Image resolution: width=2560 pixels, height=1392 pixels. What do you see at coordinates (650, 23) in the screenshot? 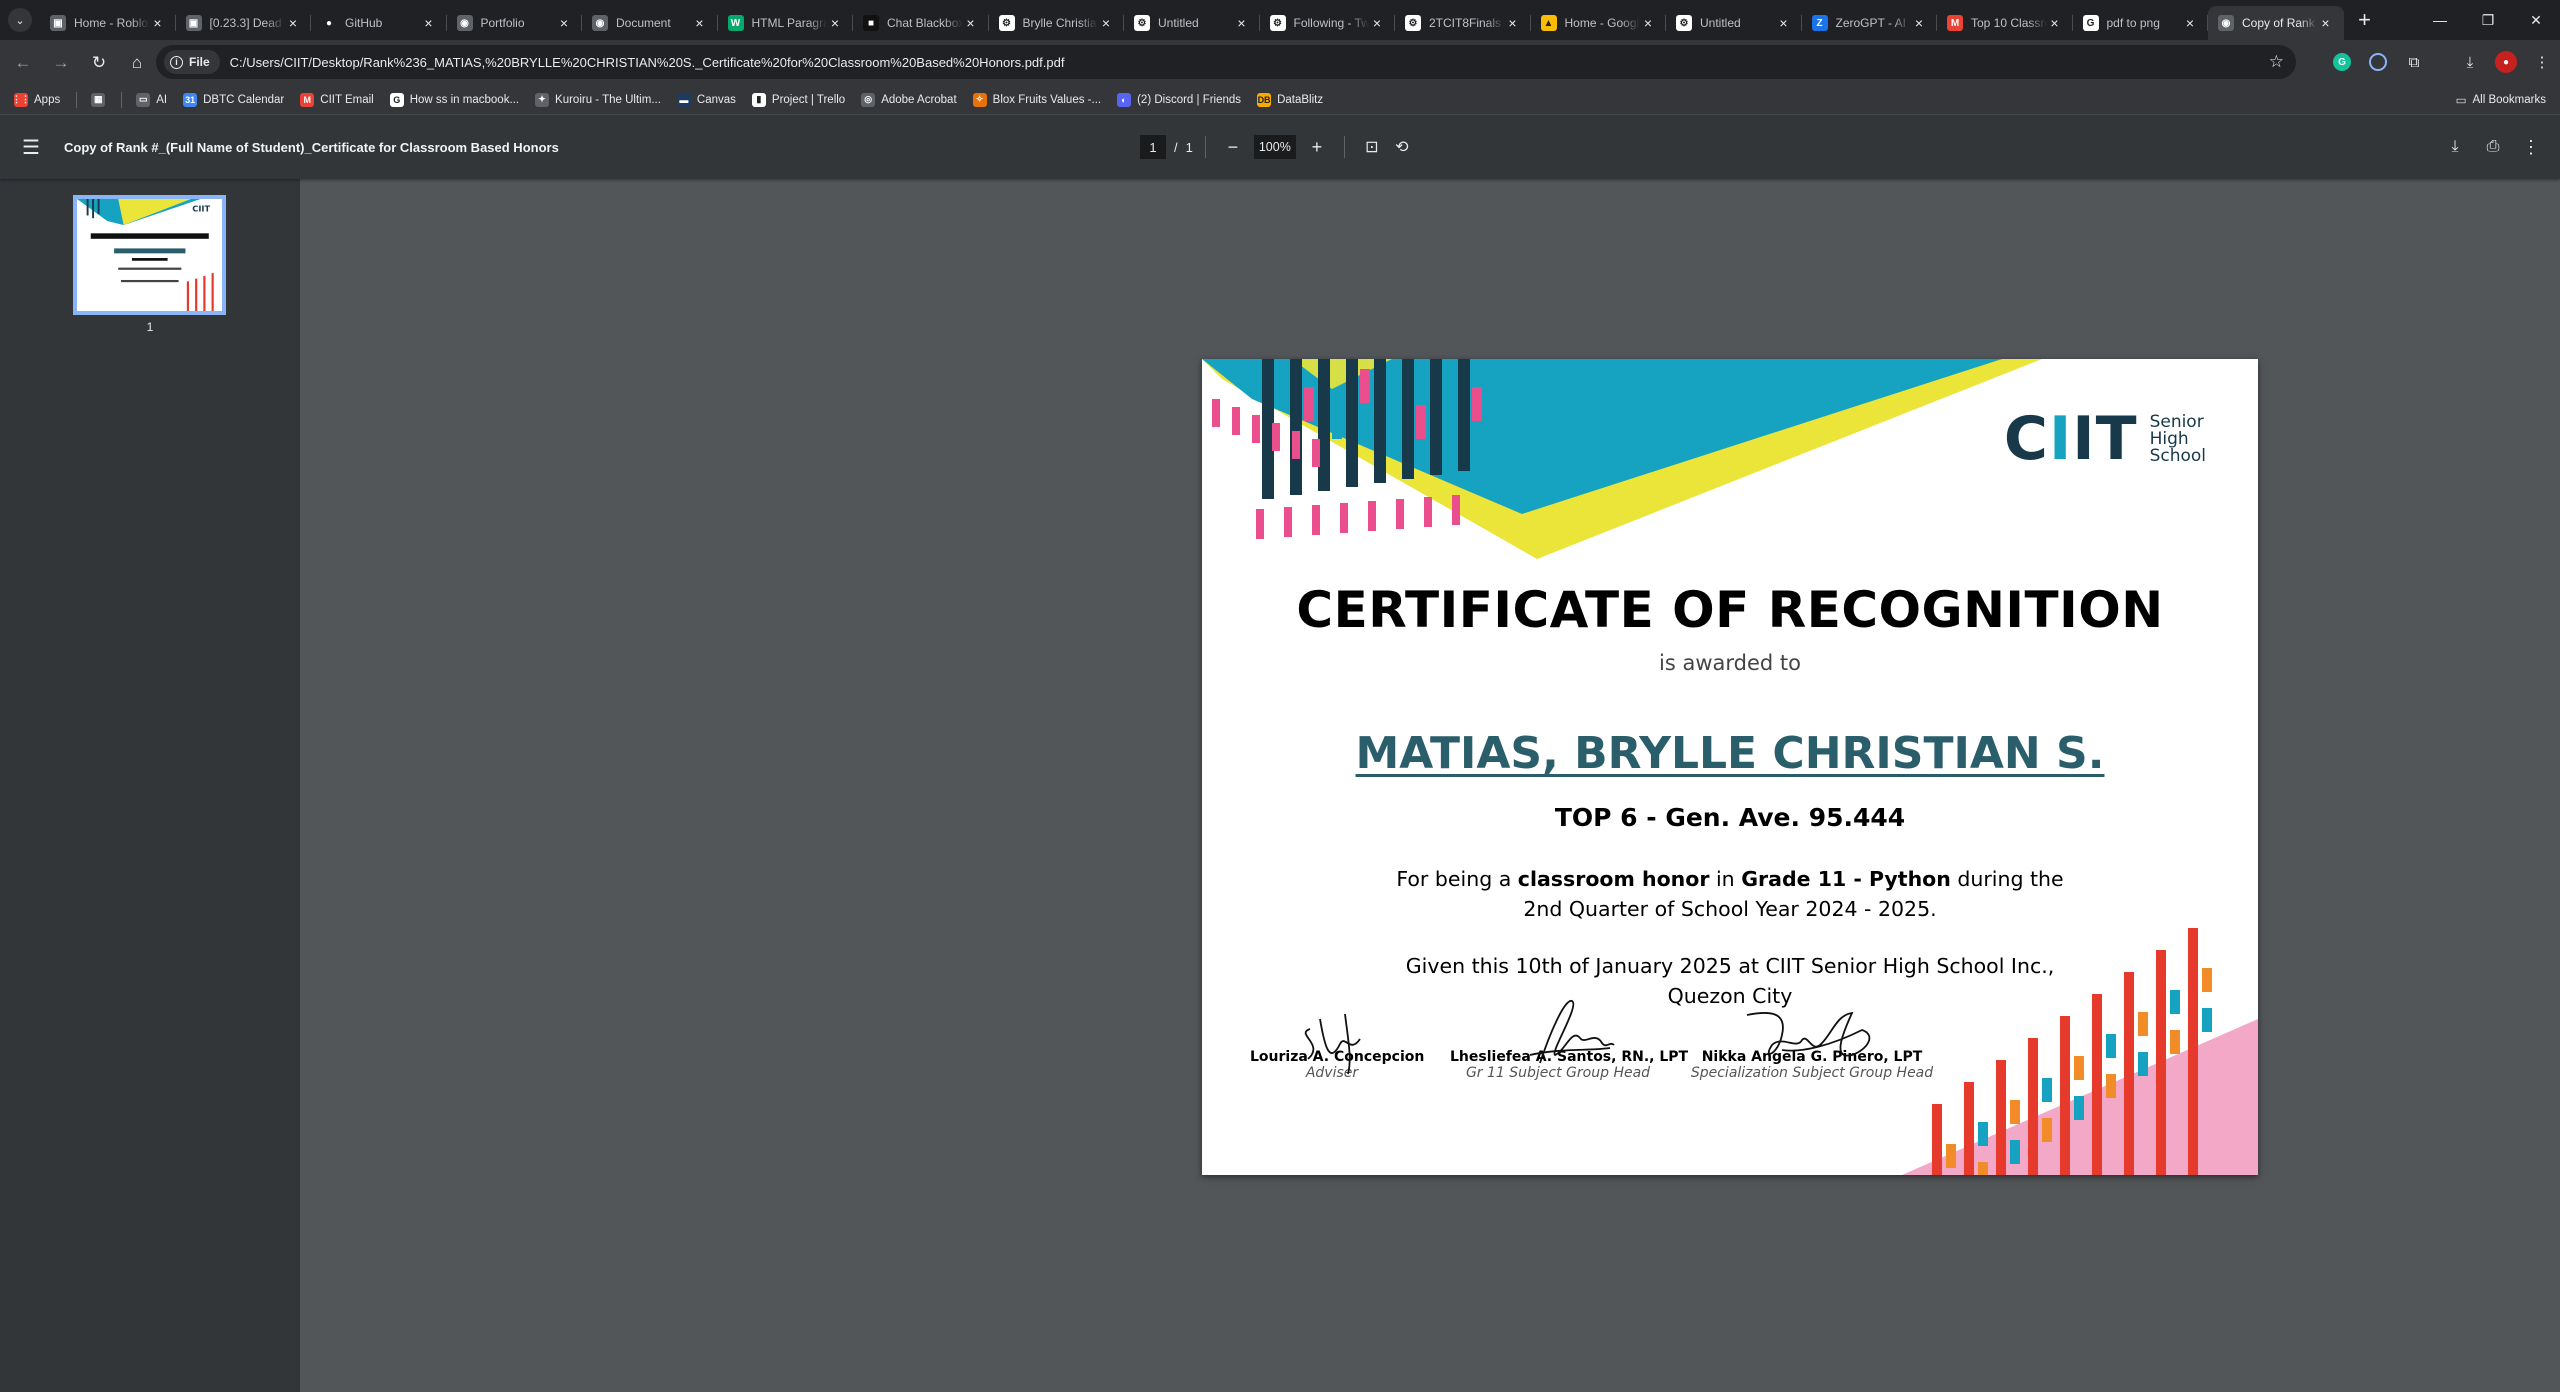
I see `browser-tab: ◉ Document ×` at bounding box center [650, 23].